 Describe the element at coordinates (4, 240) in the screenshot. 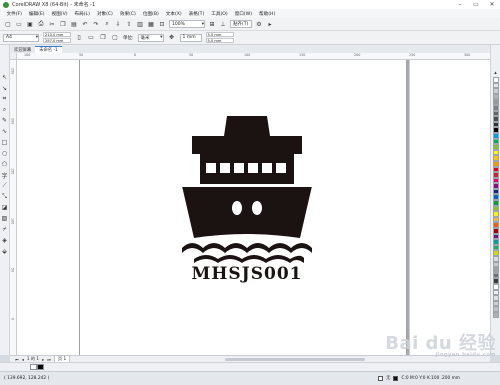

I see `interactive-fill-icon: ◈` at that location.